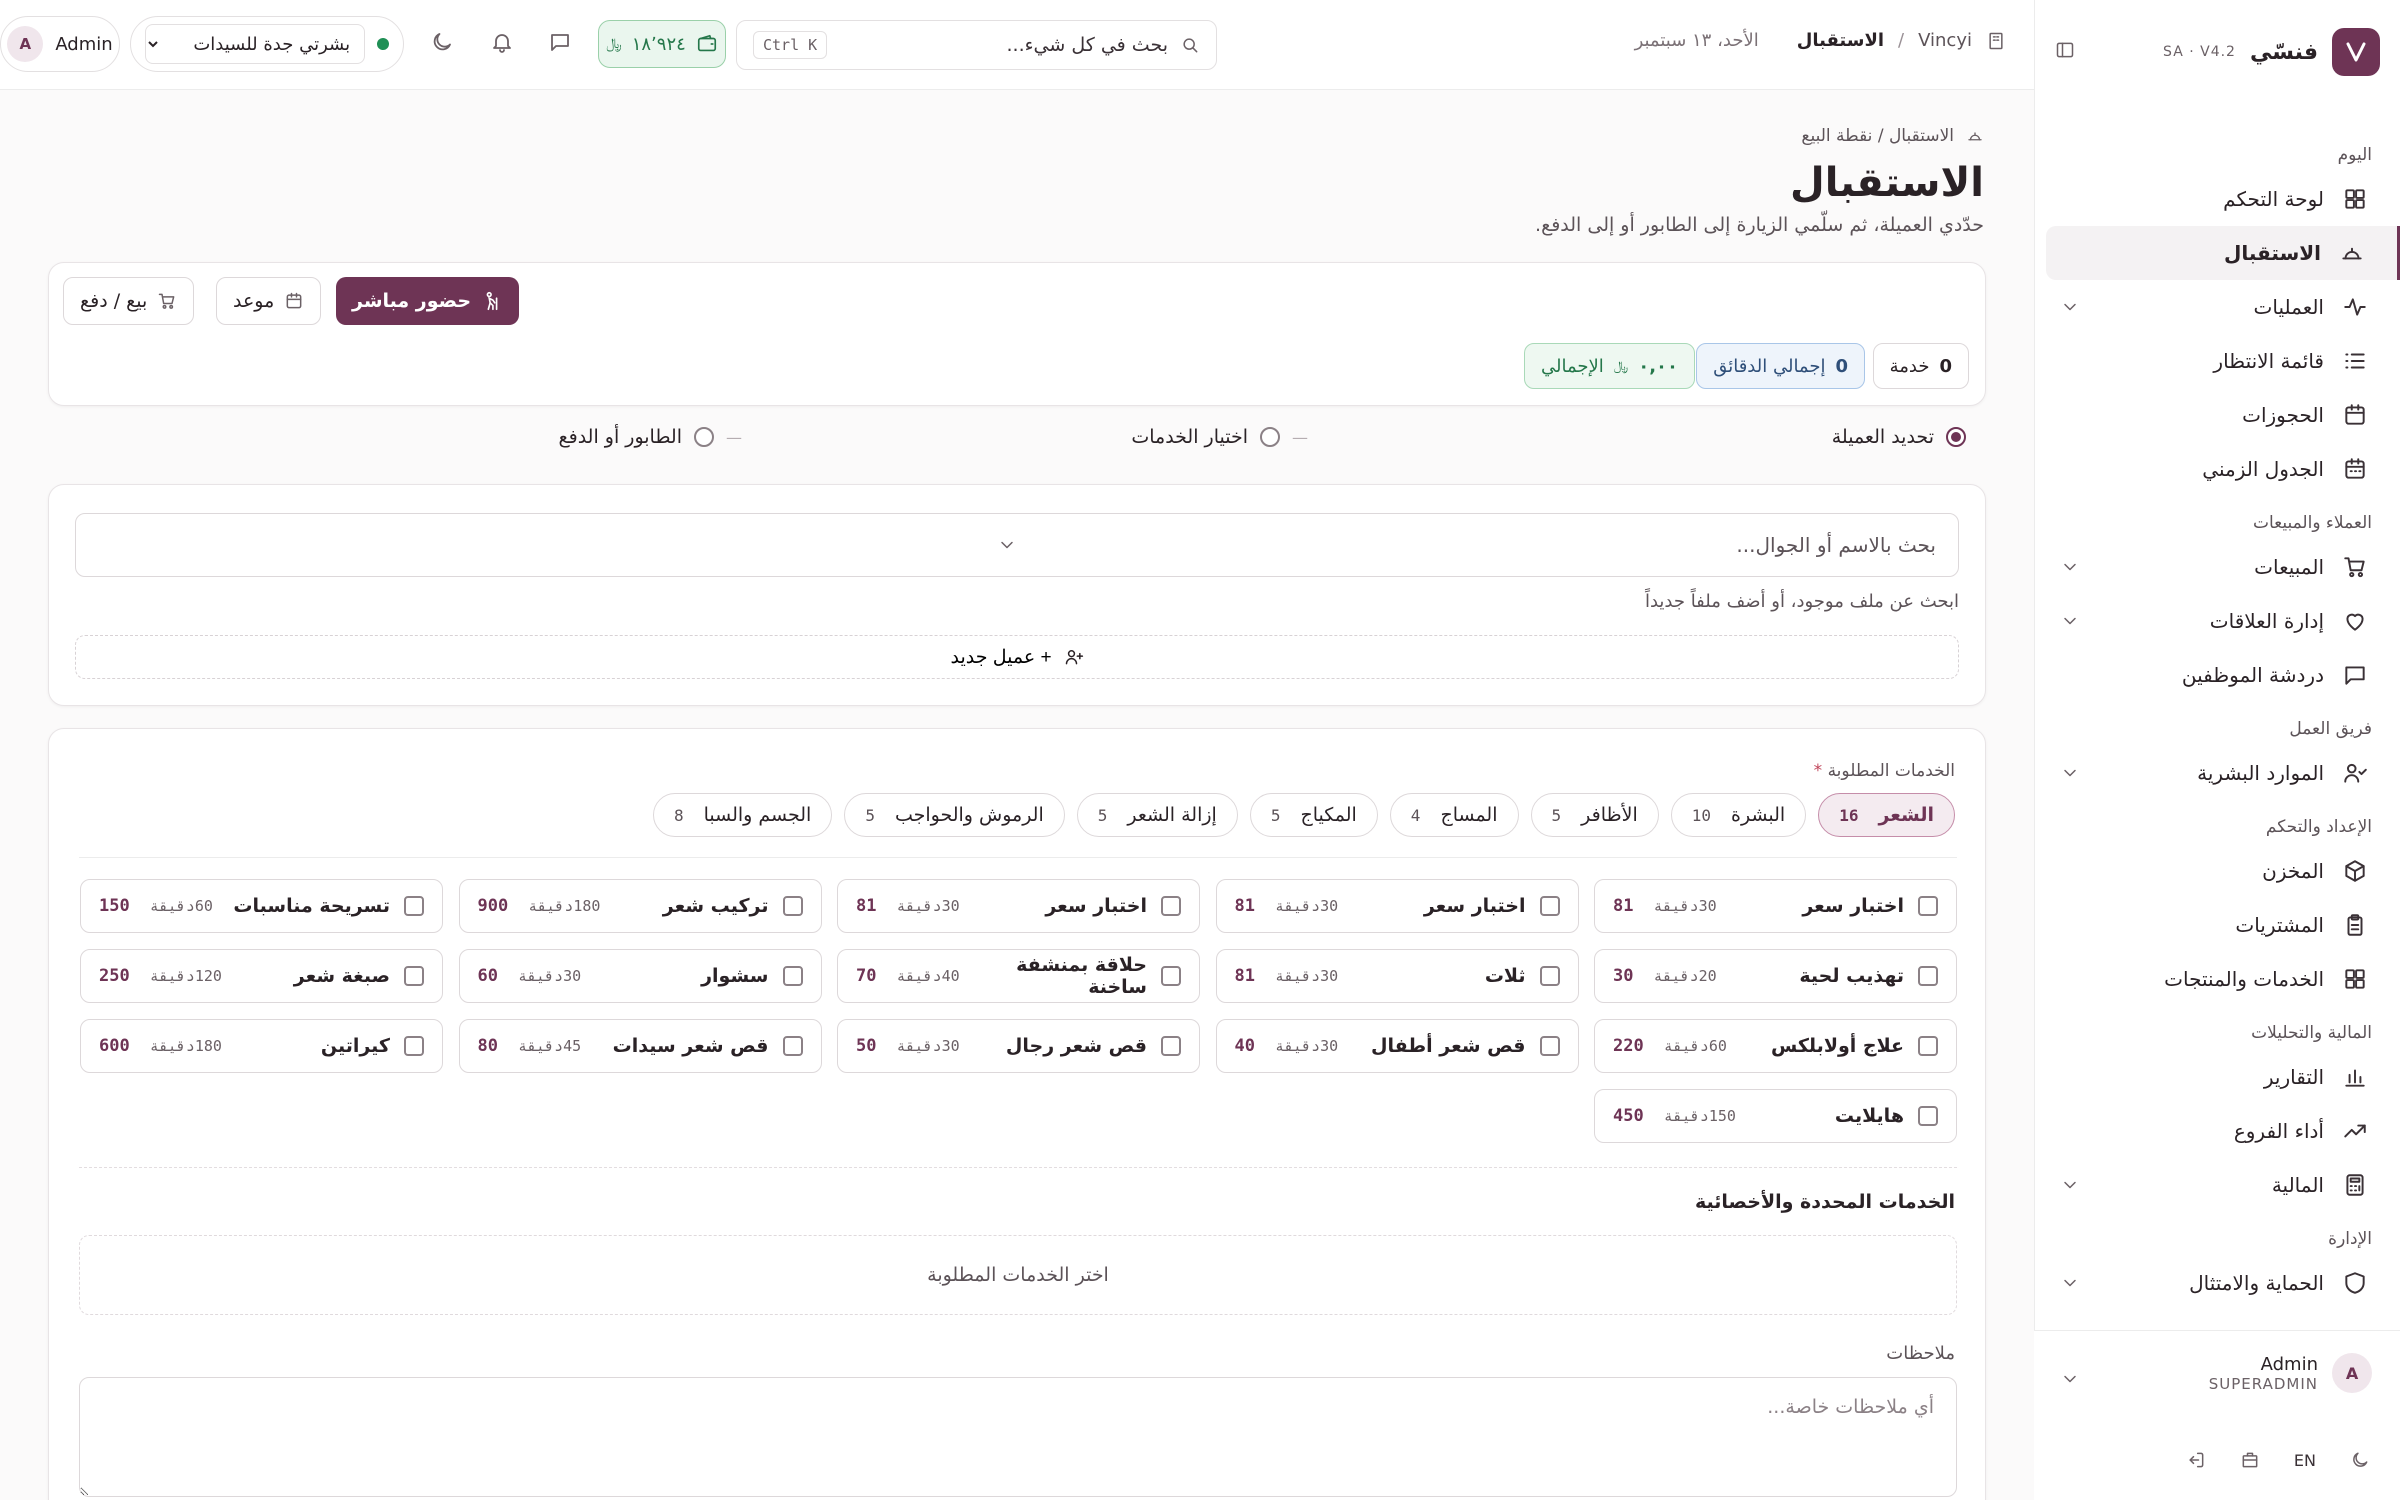  What do you see at coordinates (679, 815) in the screenshot?
I see `tab-count: 8` at bounding box center [679, 815].